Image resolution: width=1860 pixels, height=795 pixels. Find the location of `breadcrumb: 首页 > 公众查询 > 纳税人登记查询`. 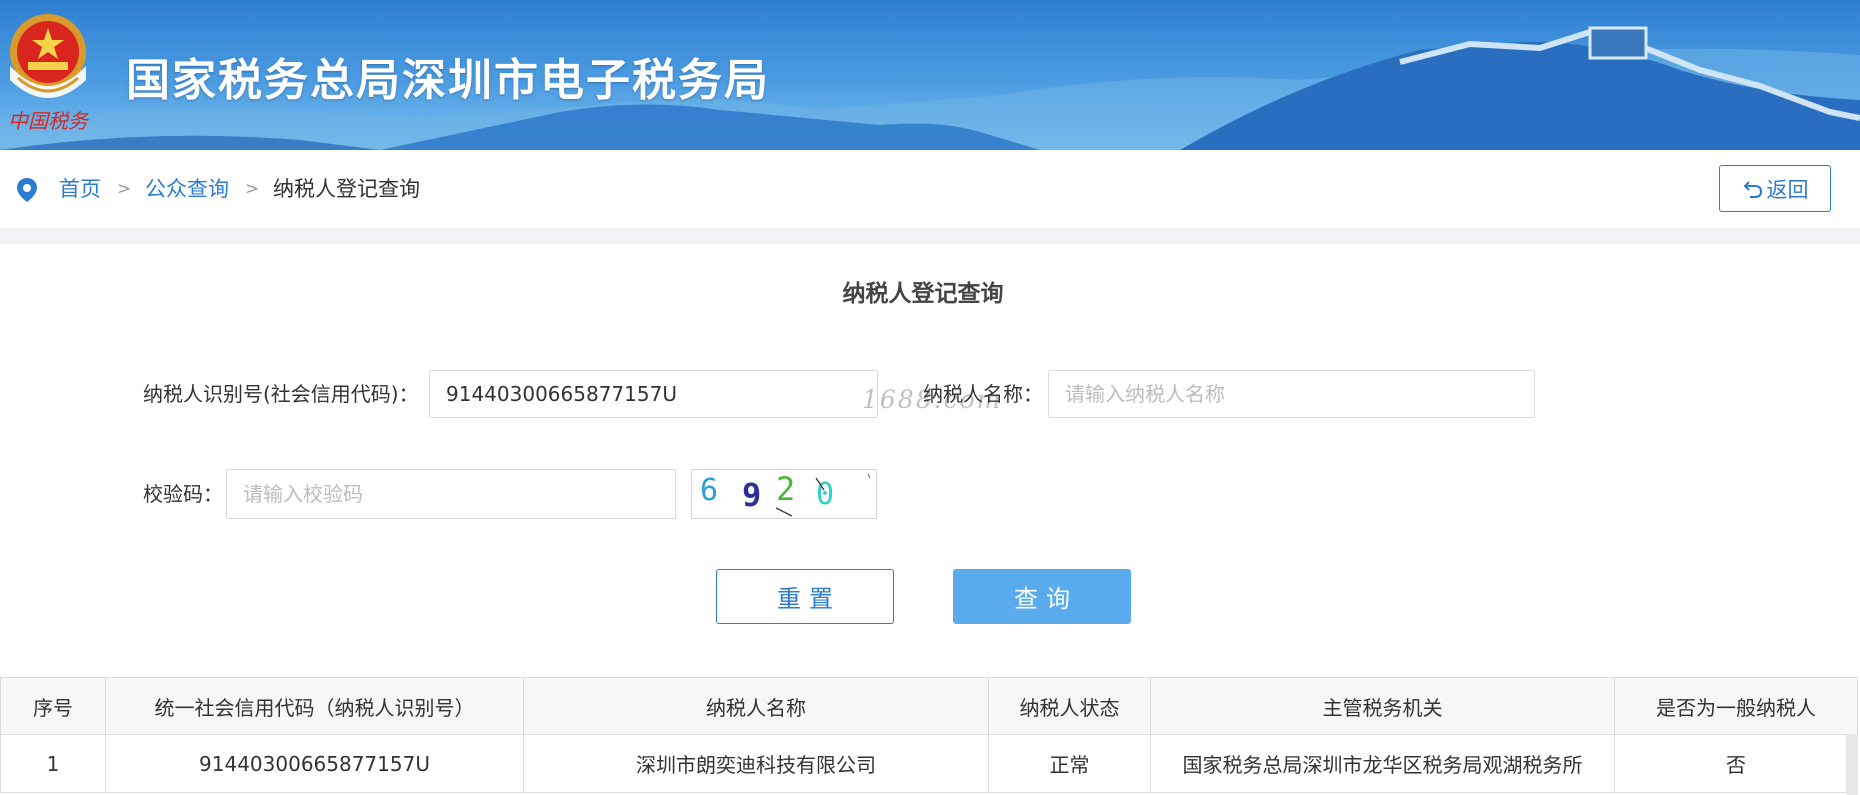

breadcrumb: 首页 > 公众查询 > 纳税人登记查询 is located at coordinates (930, 189).